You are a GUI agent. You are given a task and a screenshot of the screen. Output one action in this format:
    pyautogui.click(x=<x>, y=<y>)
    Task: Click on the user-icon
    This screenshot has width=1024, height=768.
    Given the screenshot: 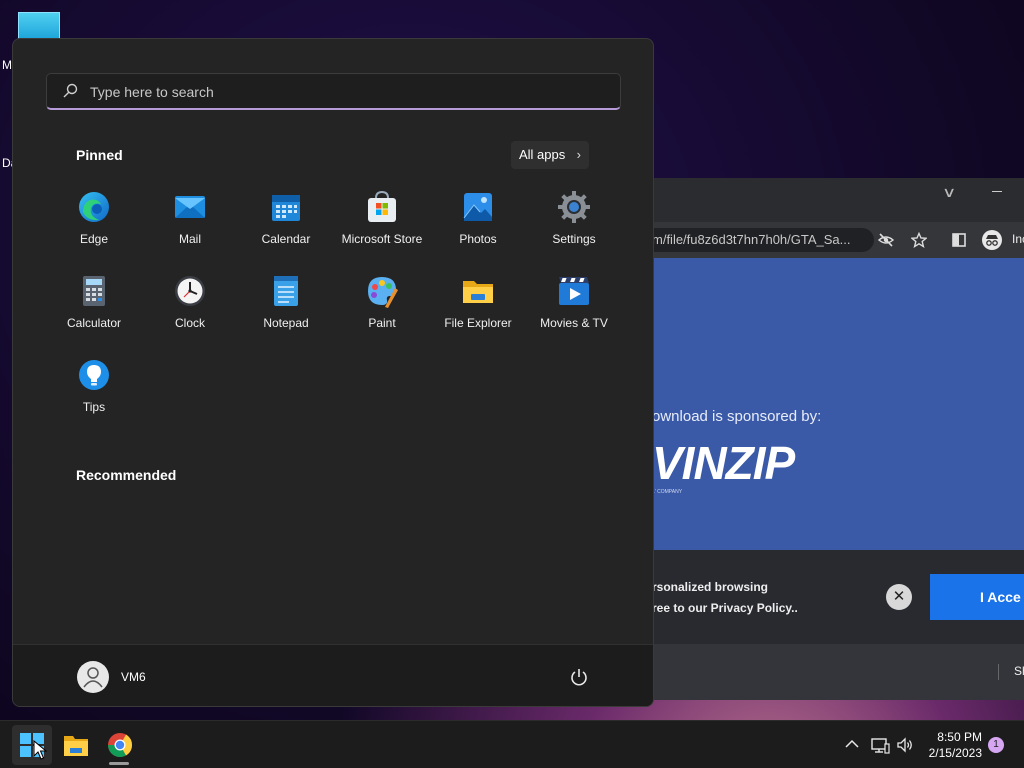 What is the action you would take?
    pyautogui.click(x=93, y=677)
    